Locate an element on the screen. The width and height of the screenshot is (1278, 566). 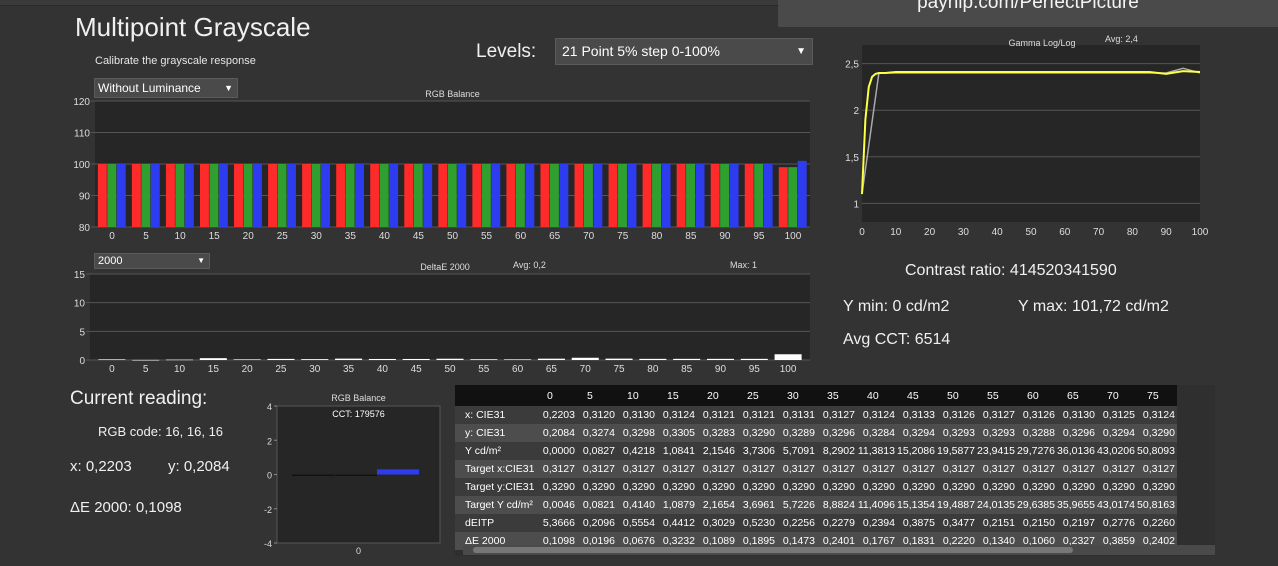
column-header: 0 is located at coordinates (557, 395).